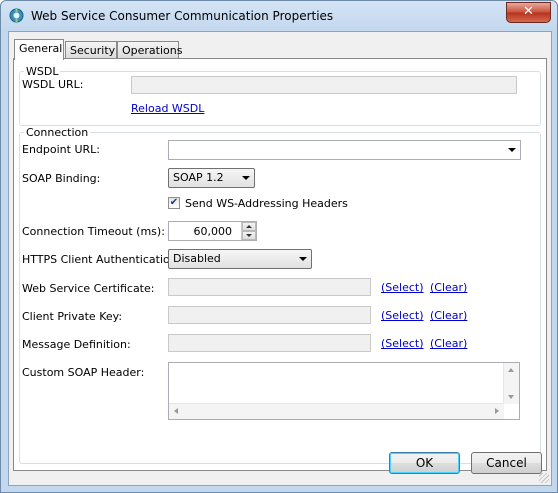 The height and width of the screenshot is (493, 558). What do you see at coordinates (240, 259) in the screenshot?
I see `https-auth-select: Disabled` at bounding box center [240, 259].